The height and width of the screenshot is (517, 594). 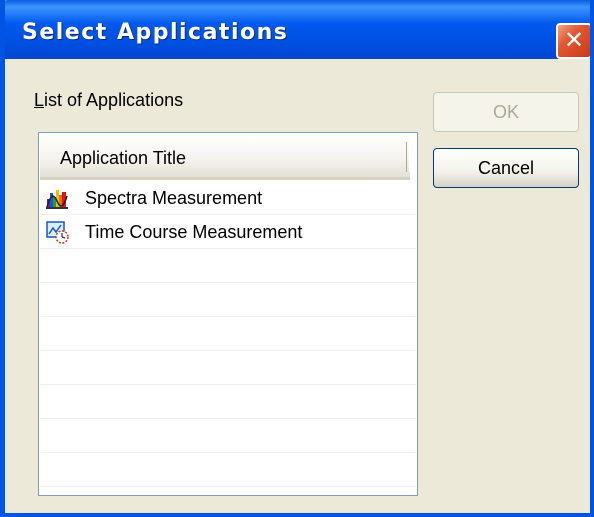 I want to click on ok-button: OK, so click(x=506, y=112).